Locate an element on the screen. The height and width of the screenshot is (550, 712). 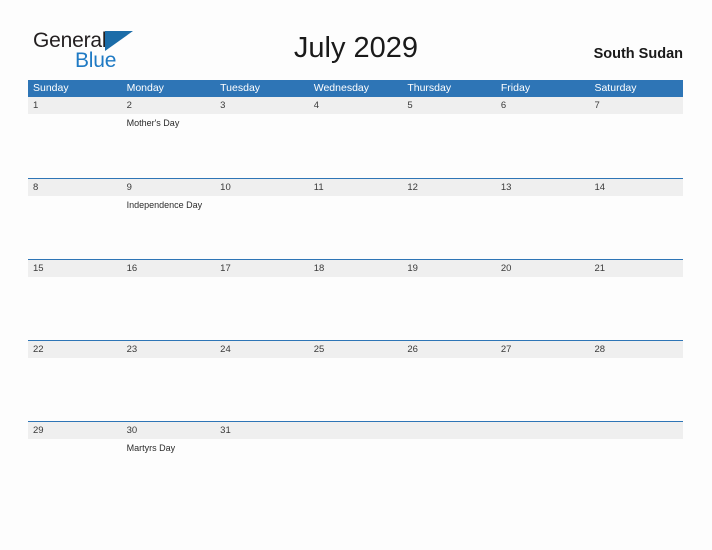
day-number-cell: 29 is located at coordinates (75, 430).